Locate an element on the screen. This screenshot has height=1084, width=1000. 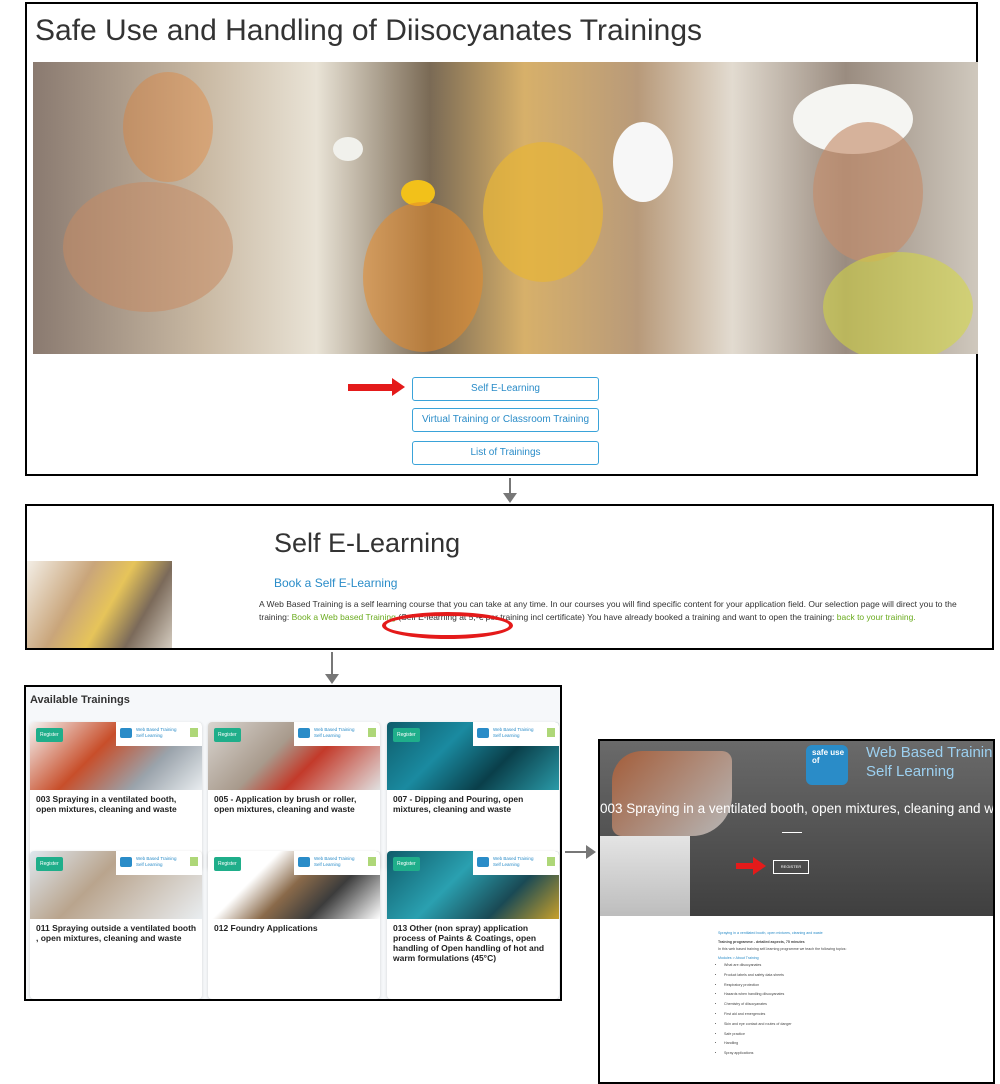
self-e-learning-button: Self E-Learning is located at coordinates (505, 389).